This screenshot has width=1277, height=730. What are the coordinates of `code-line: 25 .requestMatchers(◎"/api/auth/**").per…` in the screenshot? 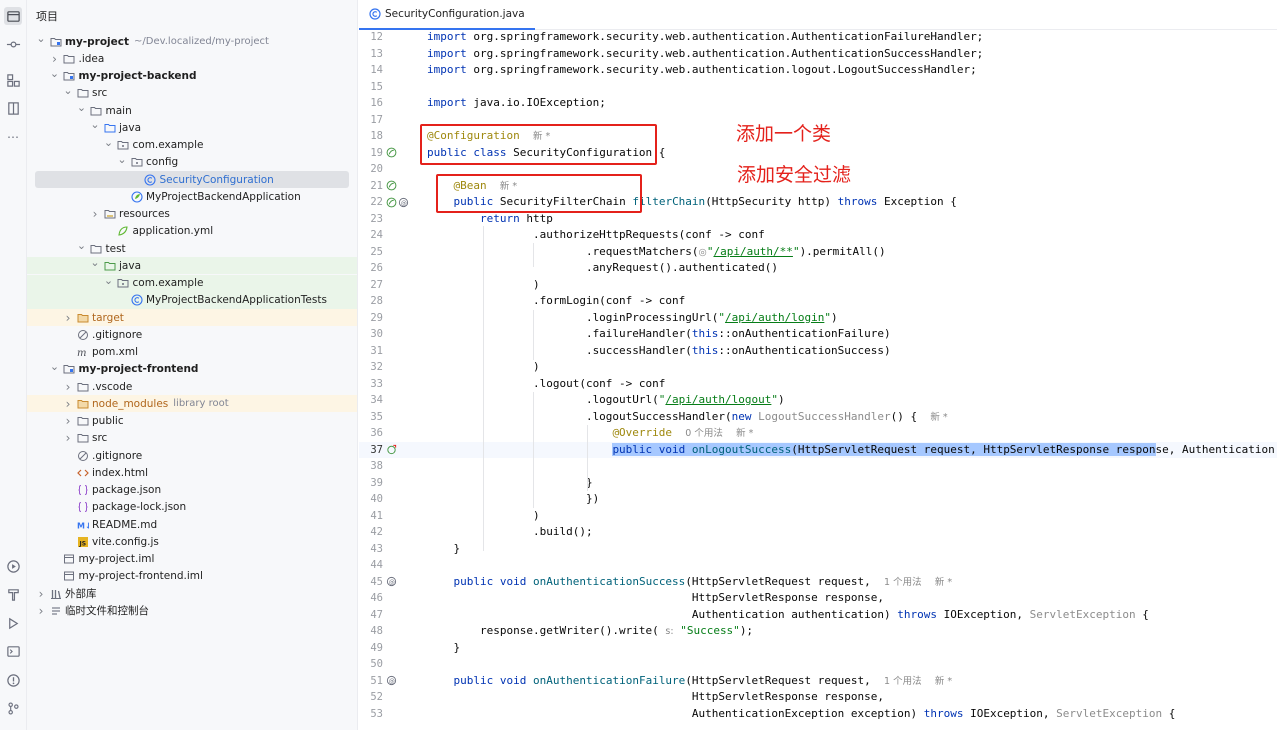 It's located at (818, 252).